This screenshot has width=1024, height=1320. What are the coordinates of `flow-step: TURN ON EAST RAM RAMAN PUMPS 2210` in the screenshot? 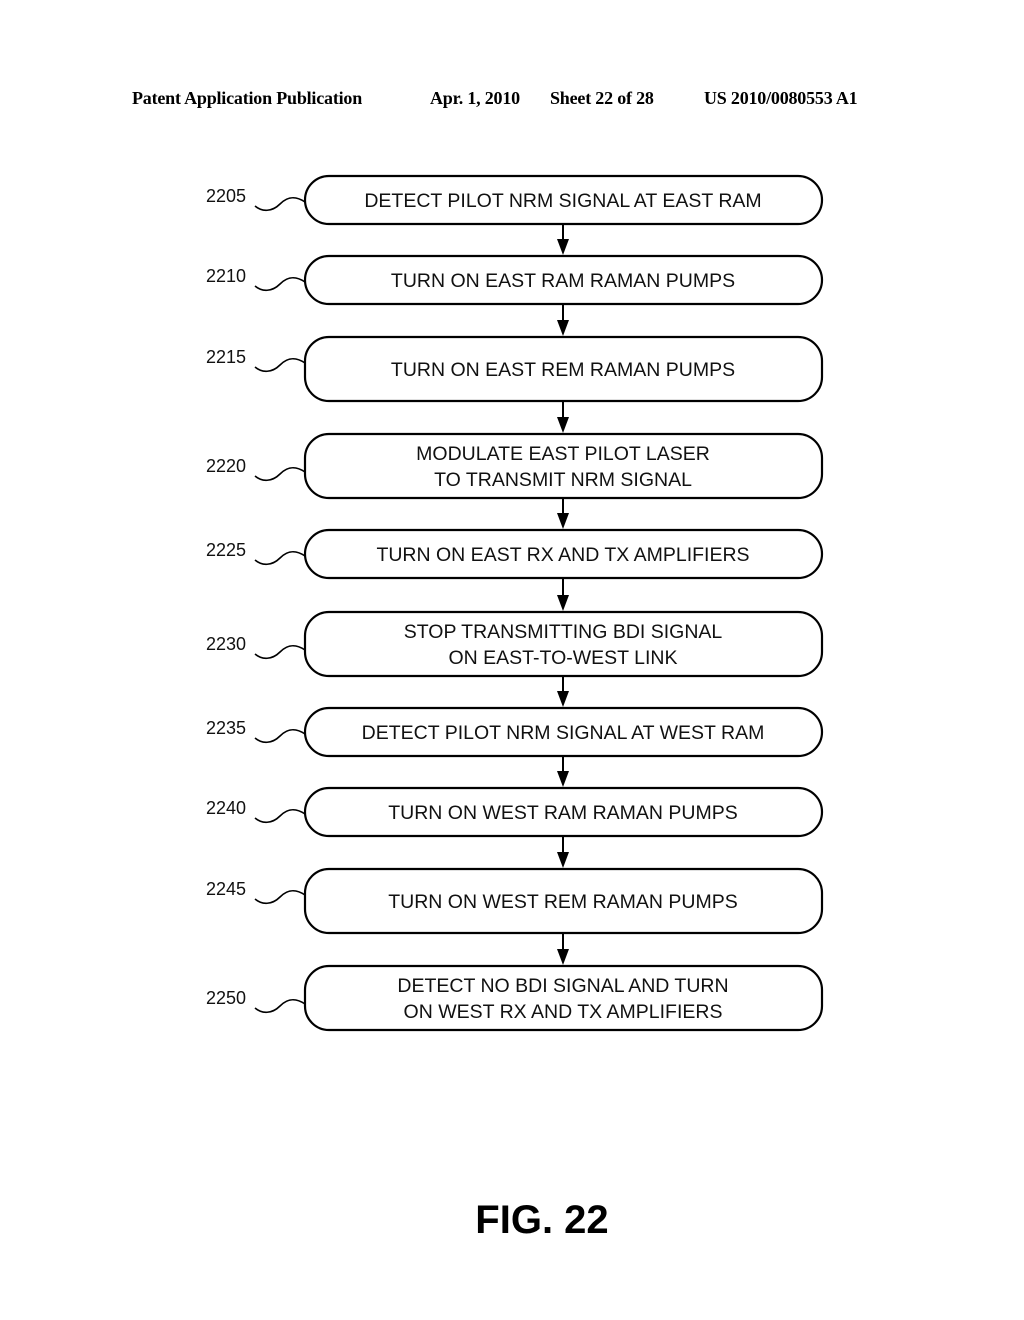 It's located at (515, 280).